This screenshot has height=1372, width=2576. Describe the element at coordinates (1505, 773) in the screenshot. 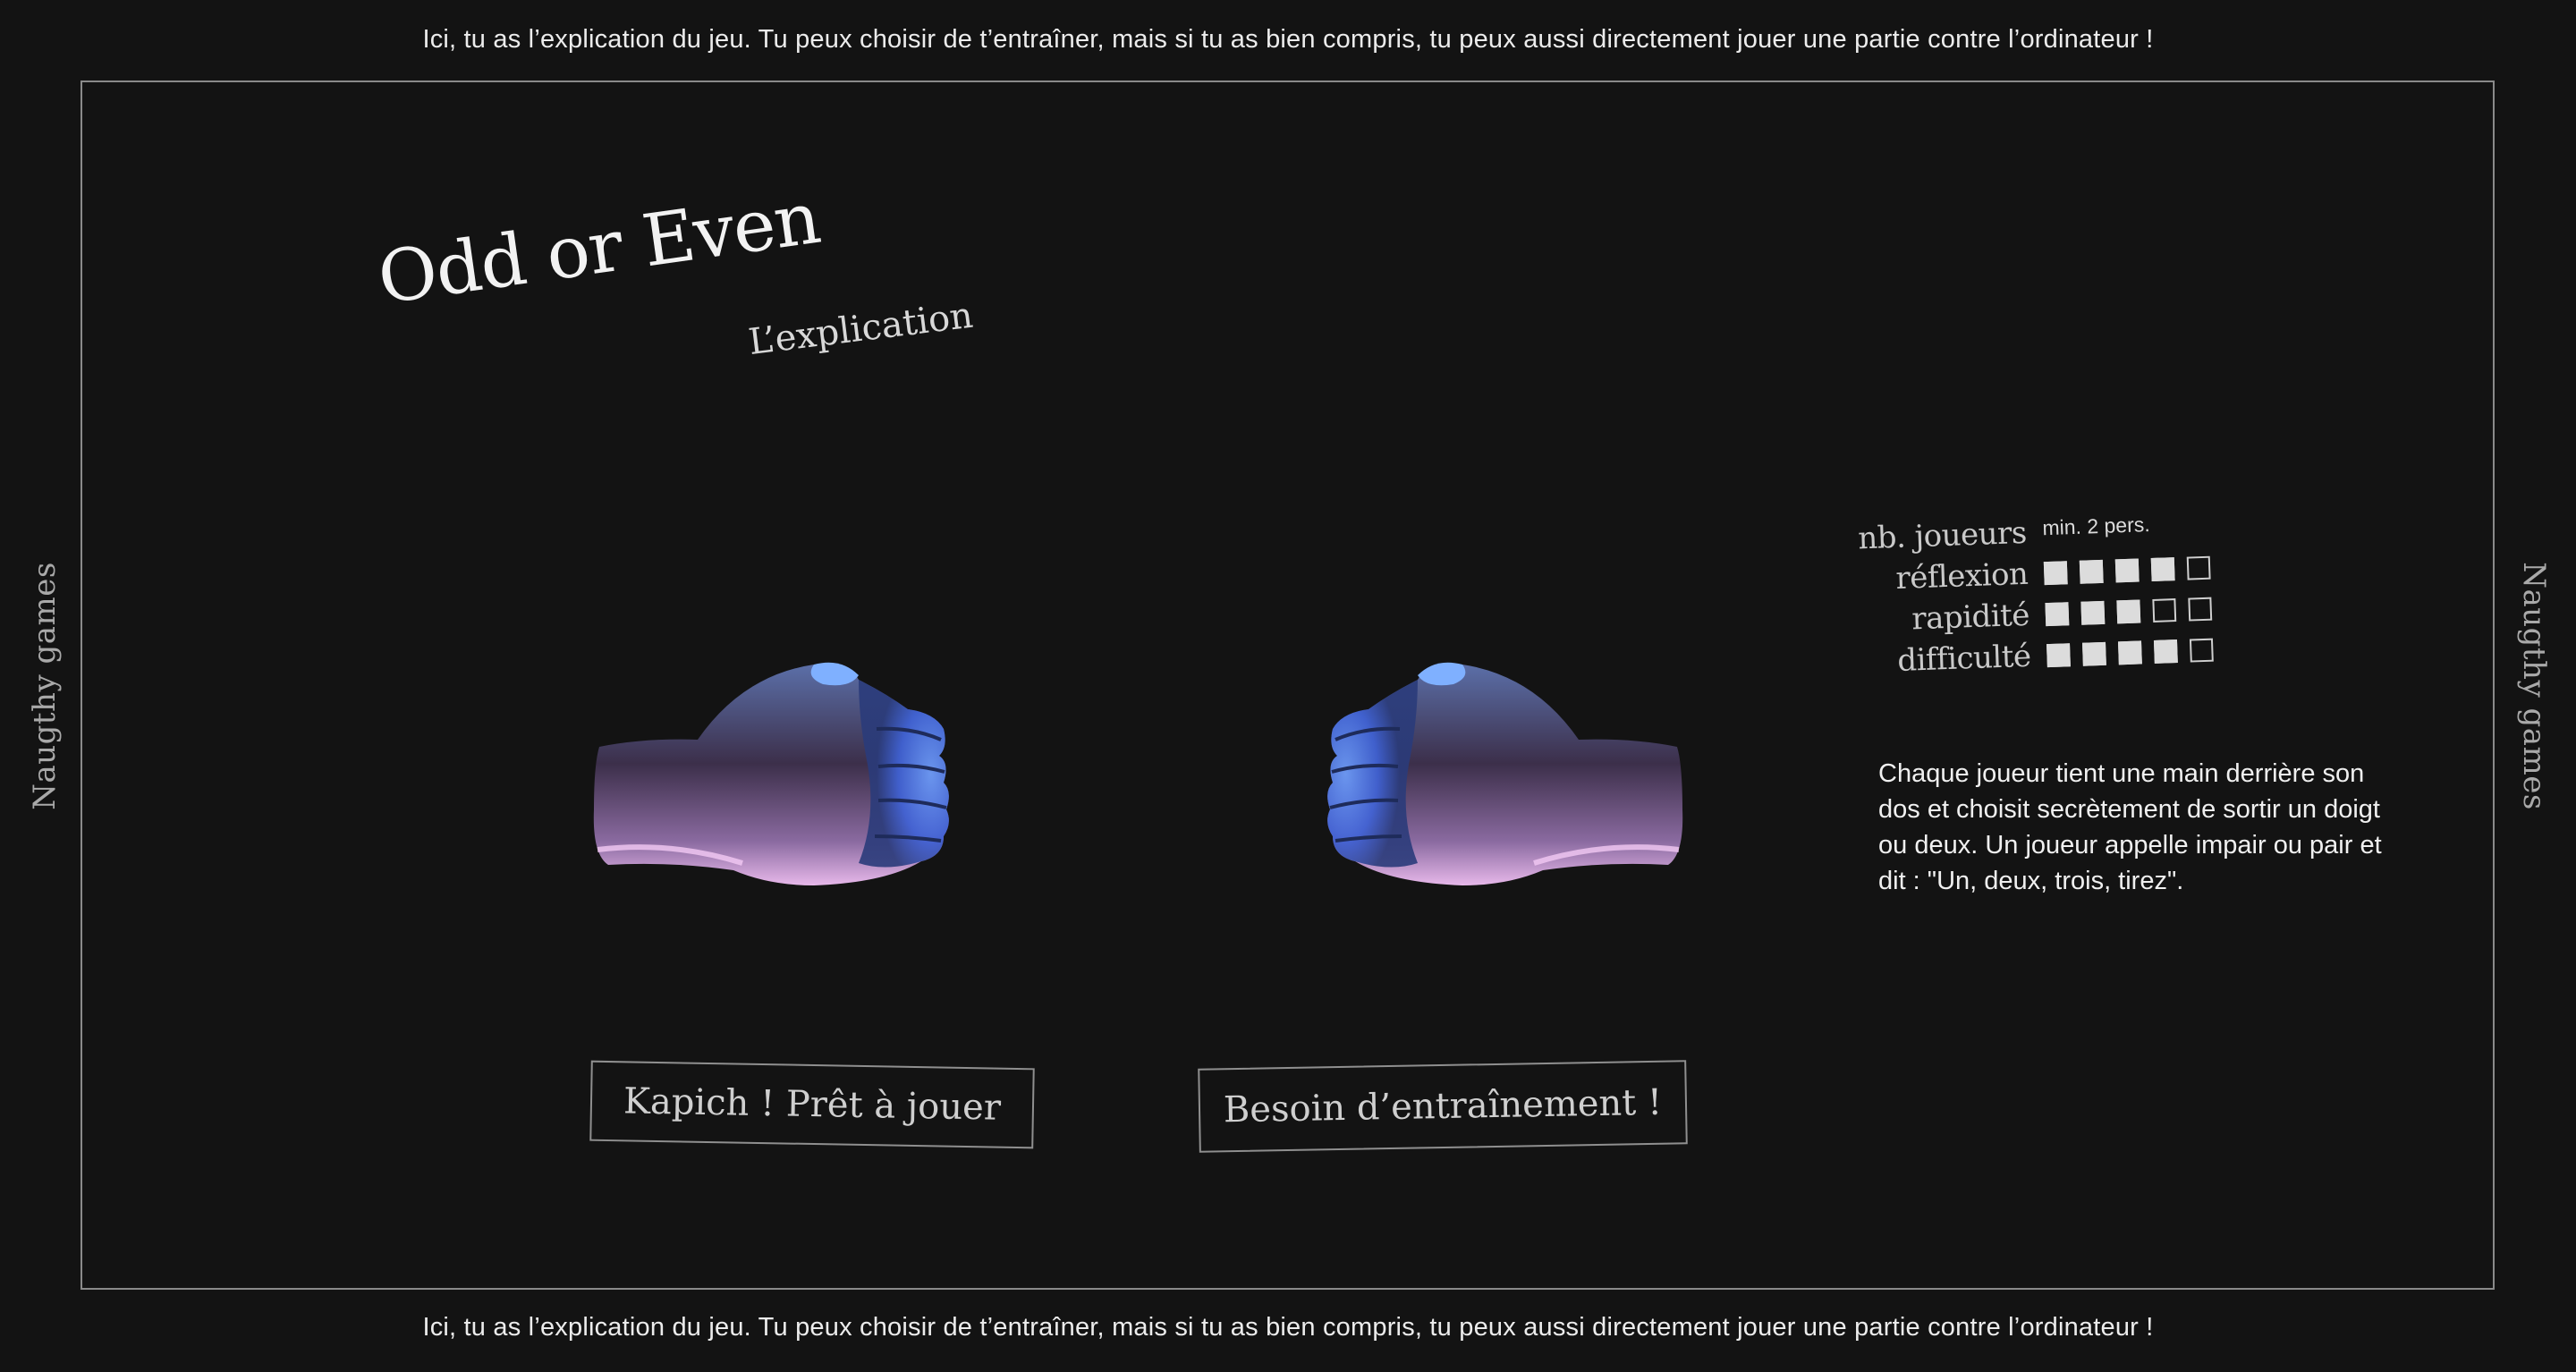

I see `right-fist-icon` at that location.